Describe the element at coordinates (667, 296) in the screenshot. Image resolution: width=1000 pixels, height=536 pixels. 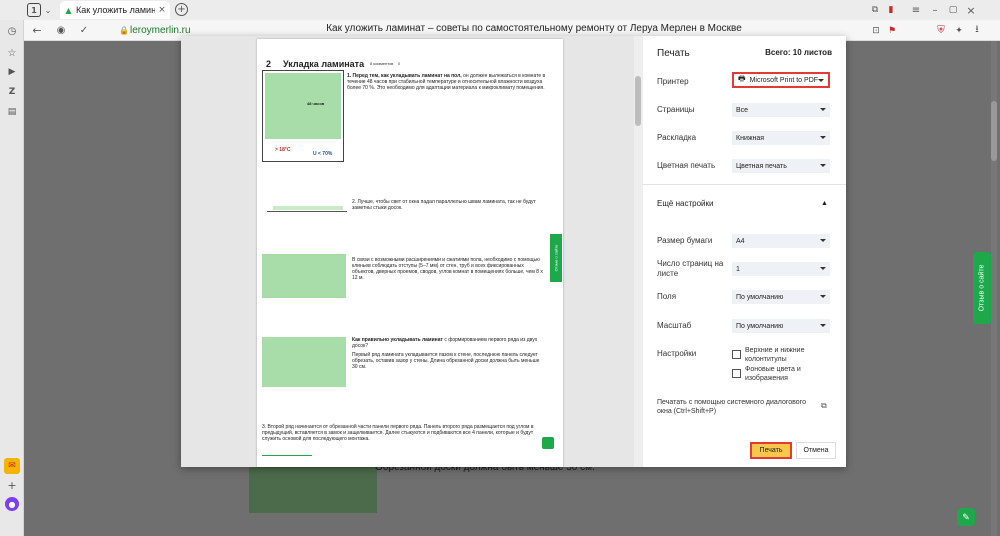
I see `margins-label: Поля` at that location.